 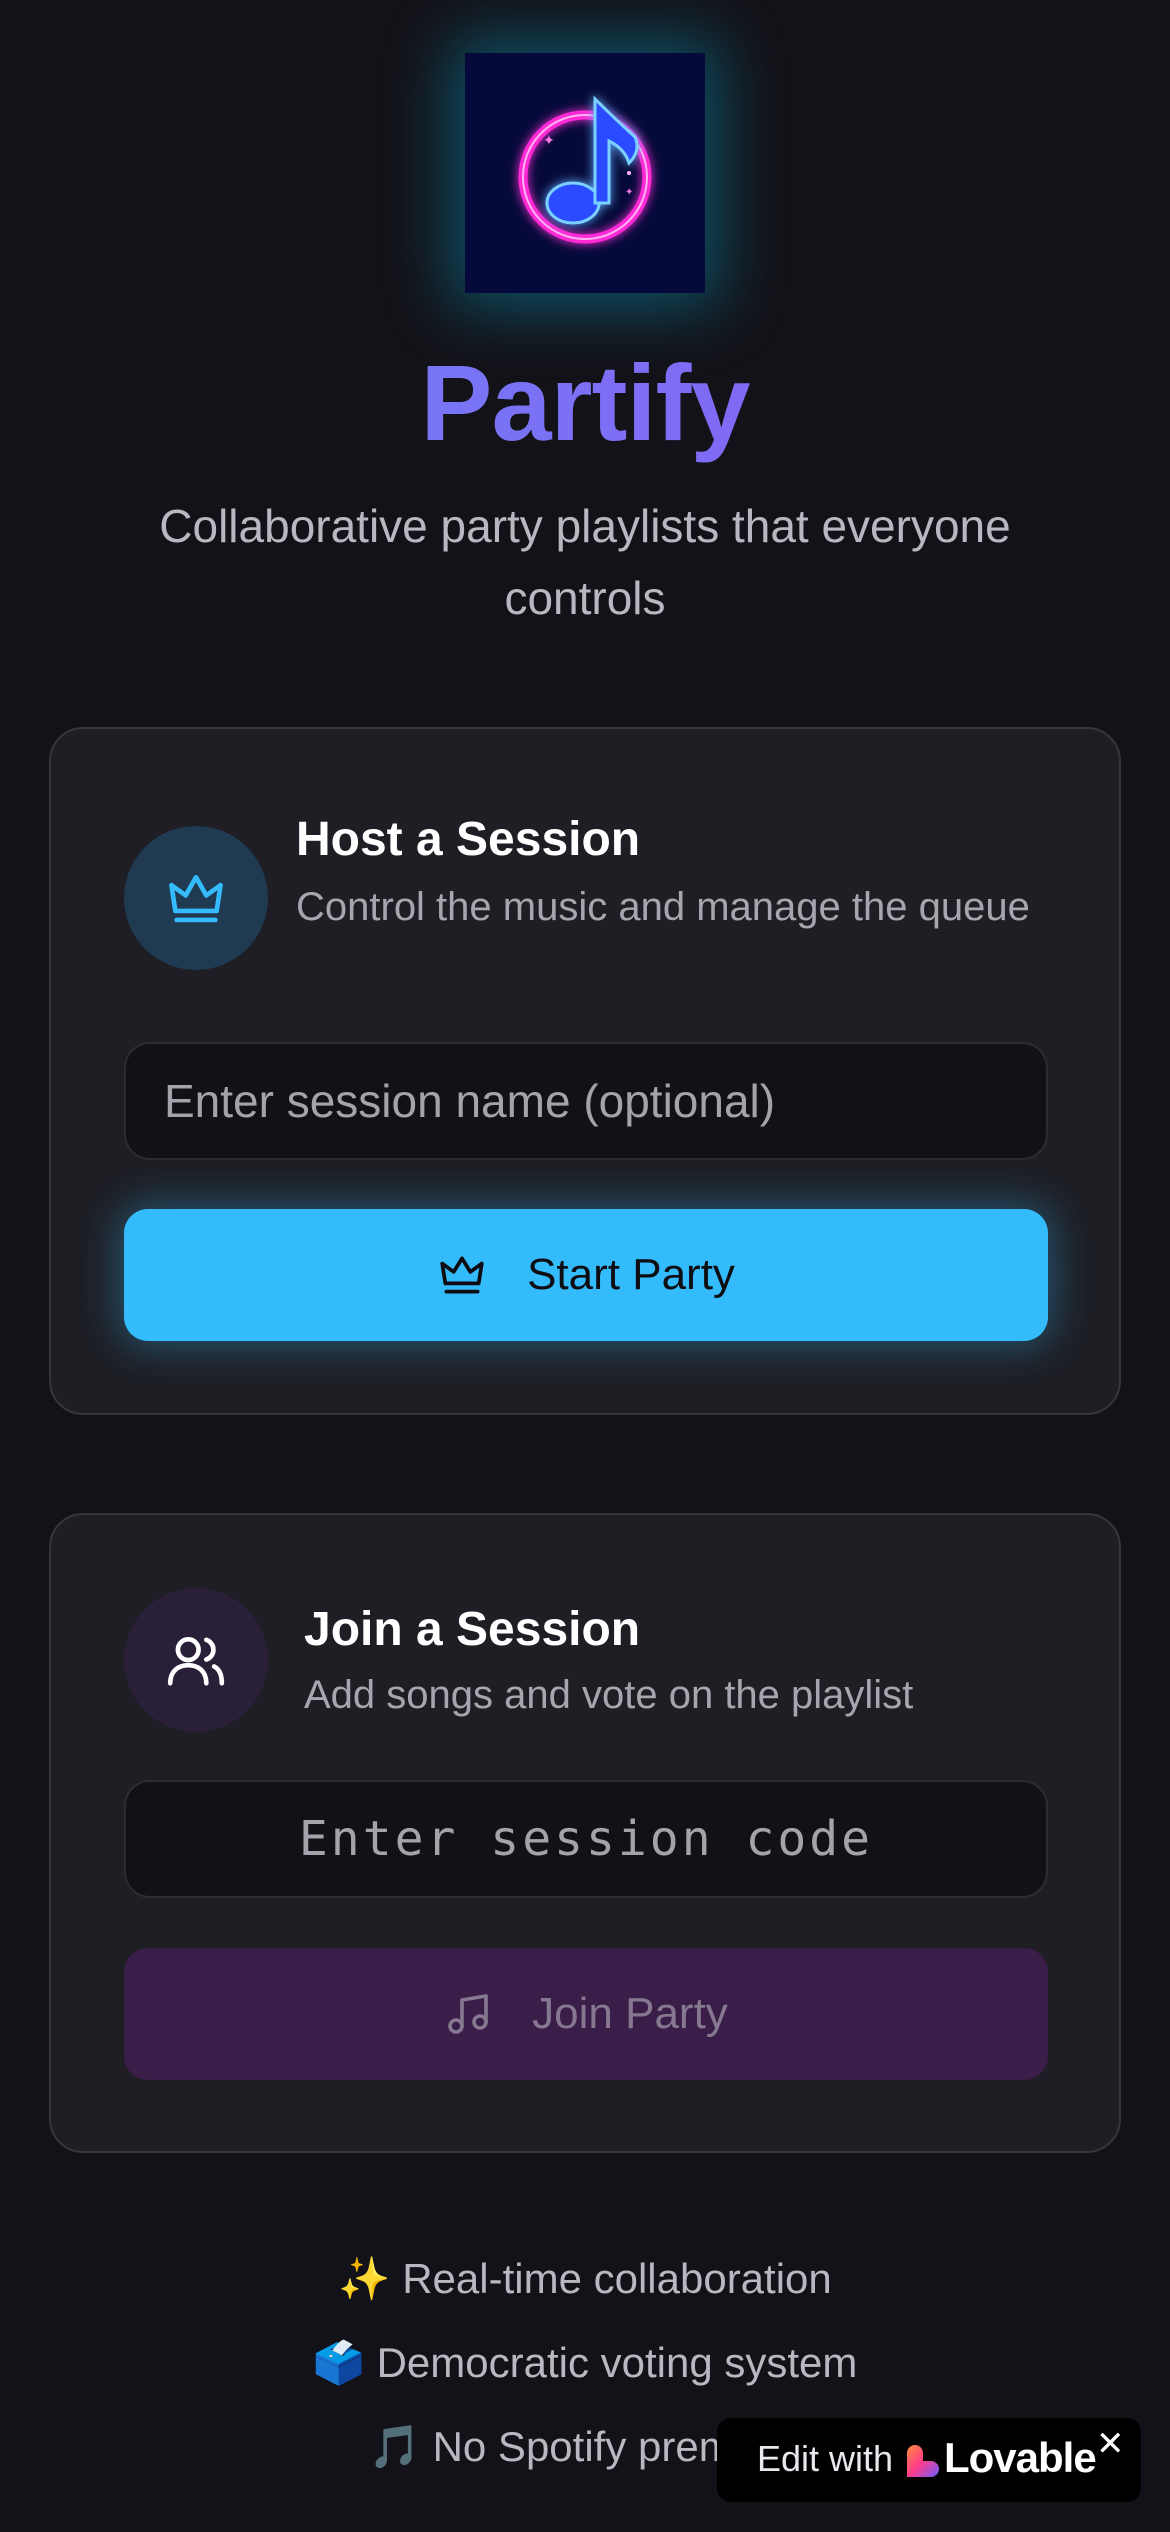 I want to click on users-icon, so click(x=196, y=1661).